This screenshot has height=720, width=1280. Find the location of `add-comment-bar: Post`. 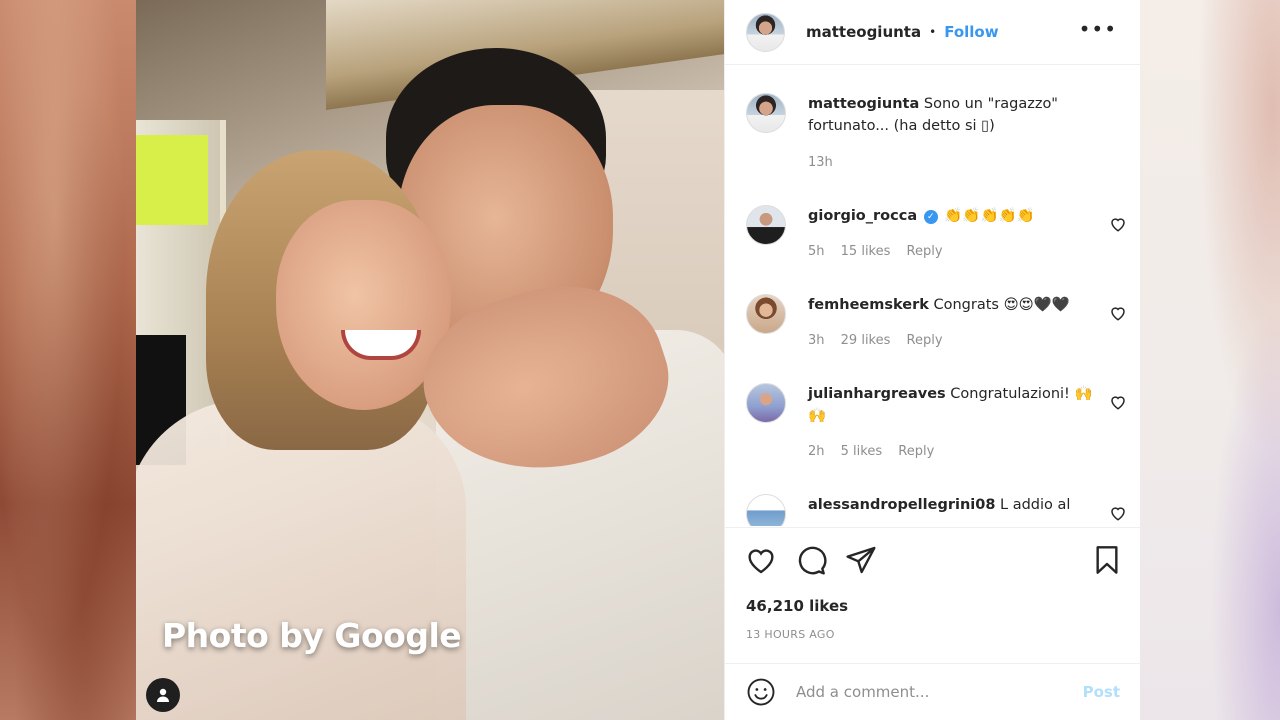

add-comment-bar: Post is located at coordinates (933, 691).